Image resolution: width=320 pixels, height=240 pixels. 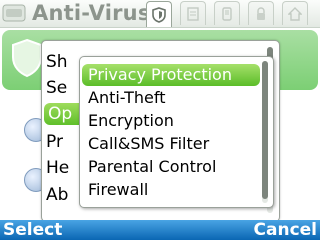 I want to click on tab-protection, so click(x=159, y=14).